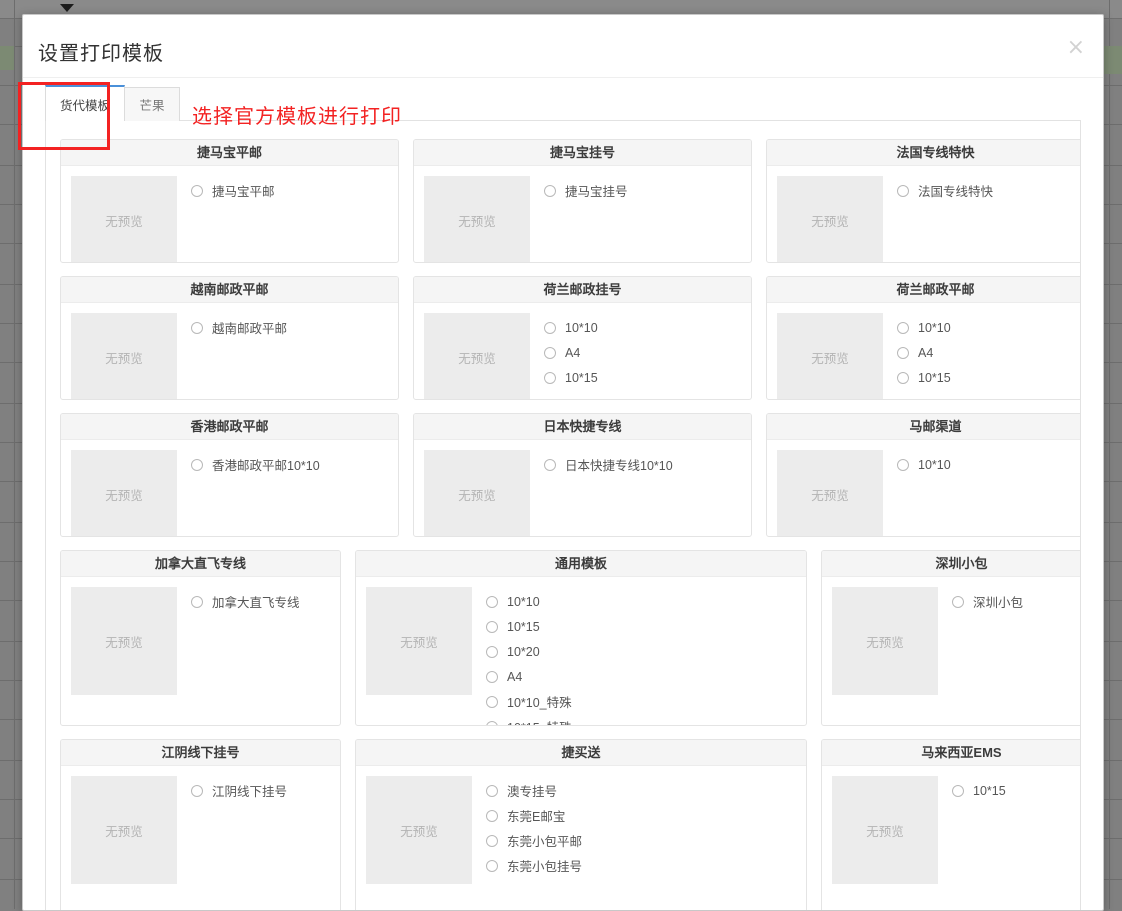  I want to click on tab-2: 芒果, so click(152, 104).